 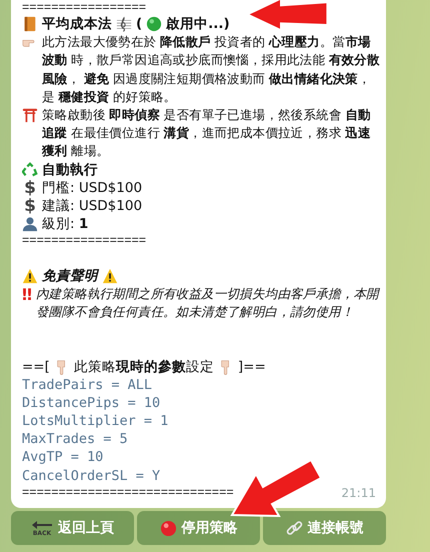 I want to click on message-text: 門檻: USD$100, so click(x=92, y=187).